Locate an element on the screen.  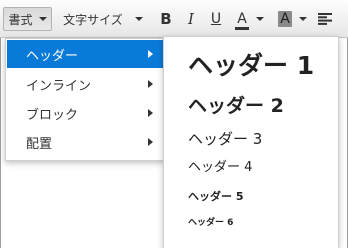
underline-icon: U is located at coordinates (216, 19).